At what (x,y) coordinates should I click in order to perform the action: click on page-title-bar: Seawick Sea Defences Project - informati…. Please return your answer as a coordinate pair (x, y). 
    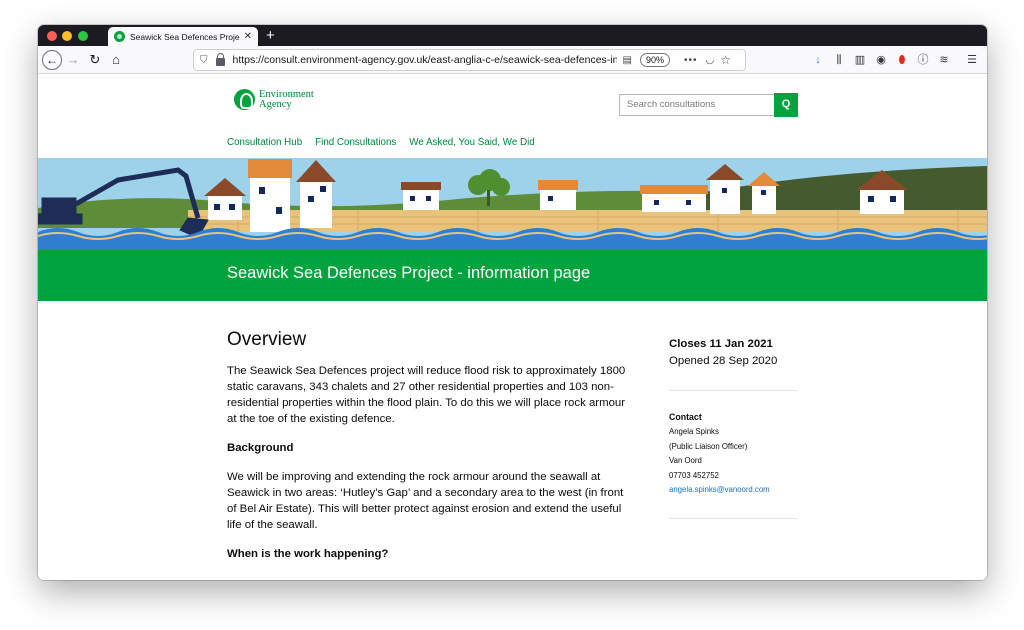
    Looking at the image, I should click on (512, 275).